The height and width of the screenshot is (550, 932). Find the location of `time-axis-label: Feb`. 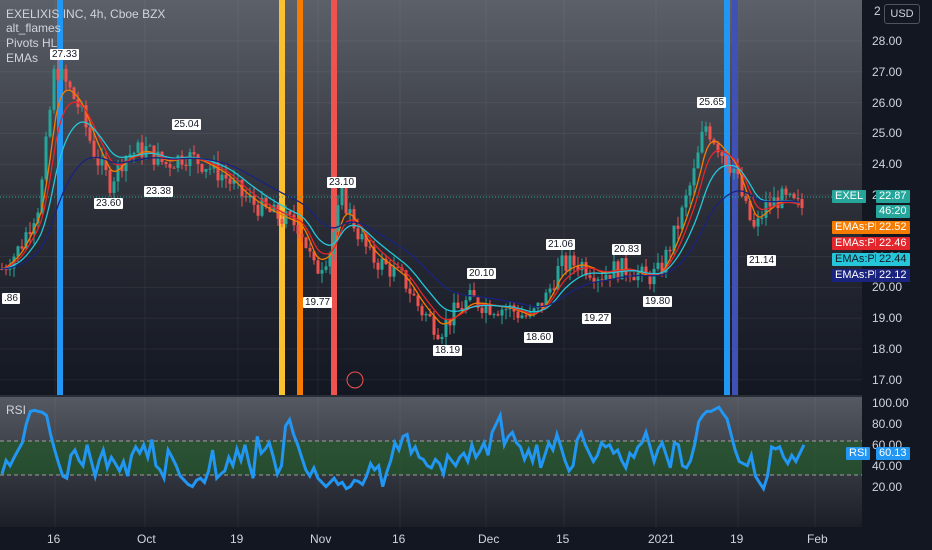

time-axis-label: Feb is located at coordinates (817, 539).